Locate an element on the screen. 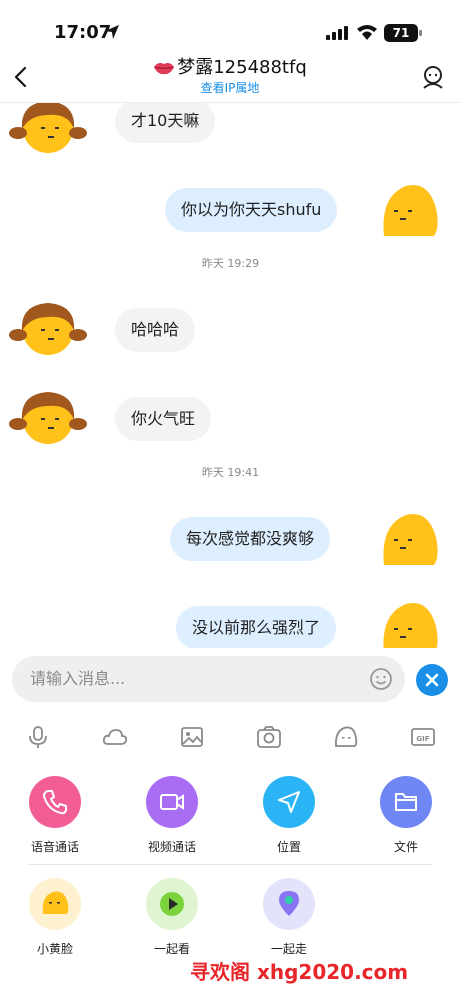  image-icon is located at coordinates (192, 737).